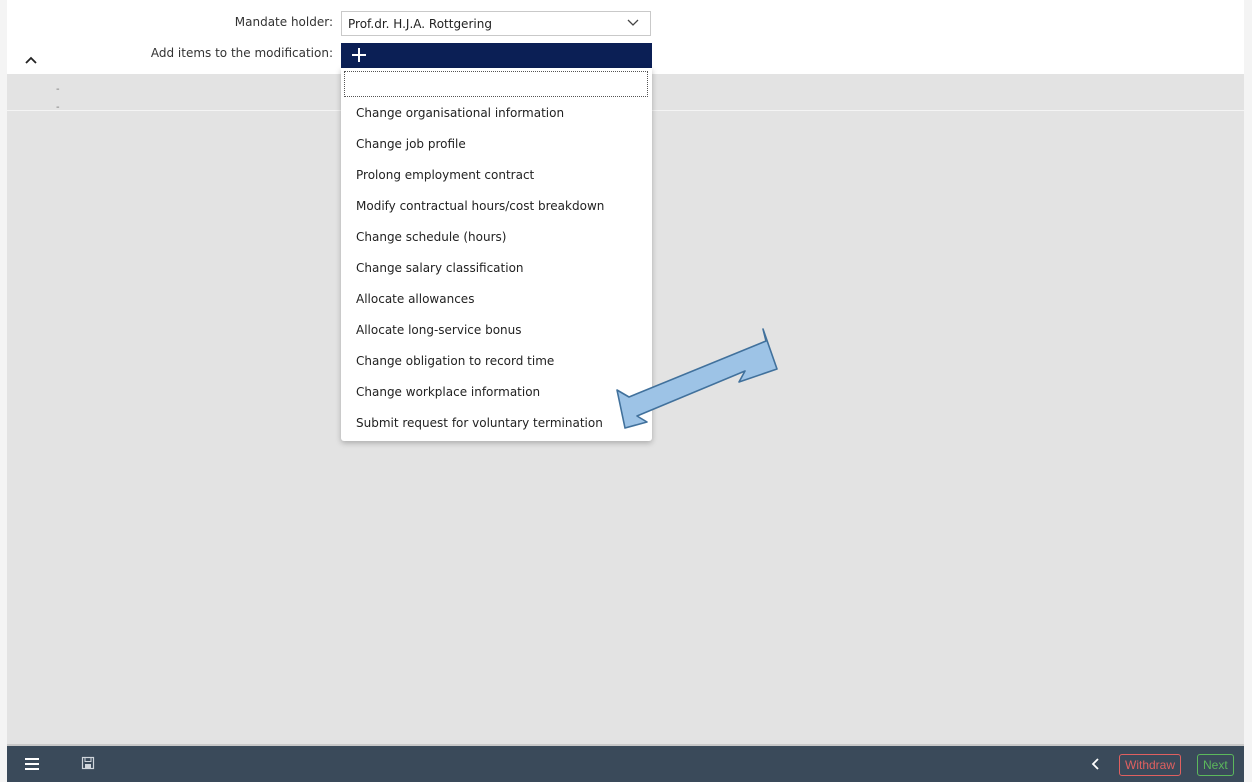  I want to click on dropdown-item-voluntary-termination: Submit request for voluntary termination, so click(496, 423).